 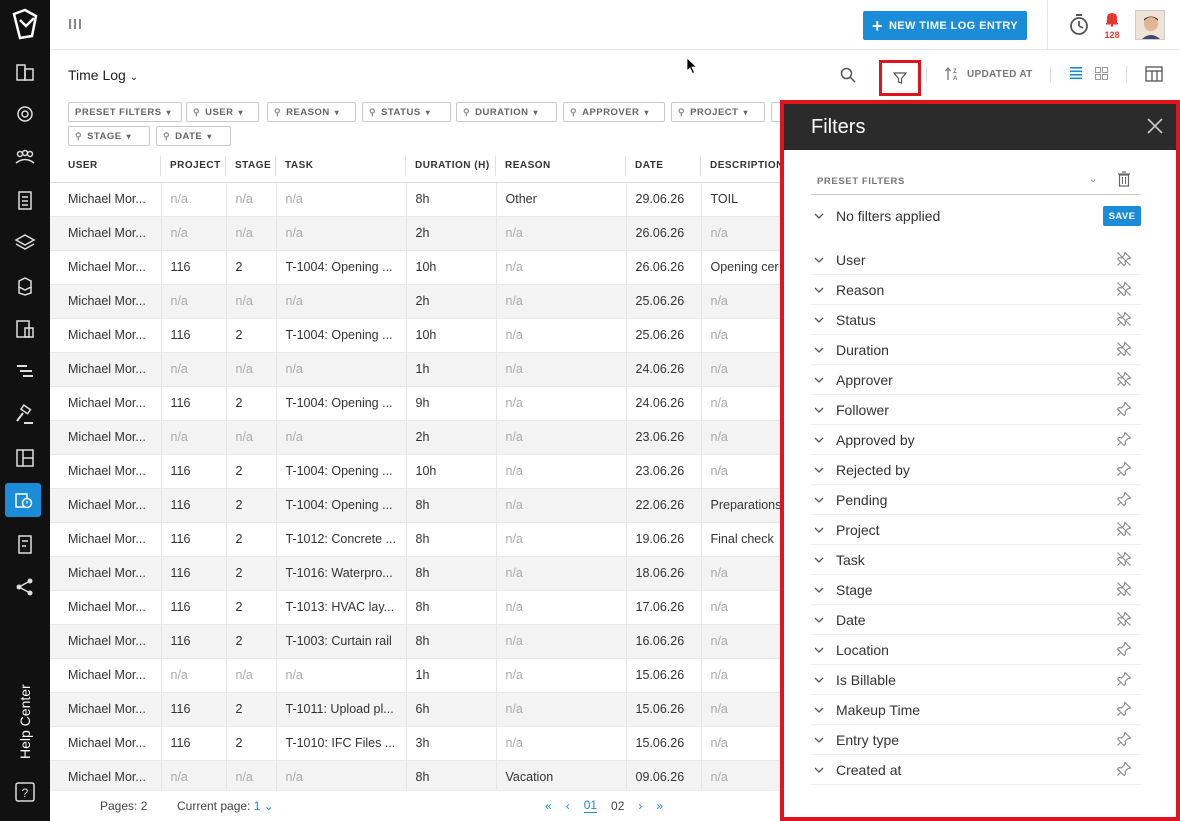 I want to click on filter-item: Task, so click(x=976, y=560).